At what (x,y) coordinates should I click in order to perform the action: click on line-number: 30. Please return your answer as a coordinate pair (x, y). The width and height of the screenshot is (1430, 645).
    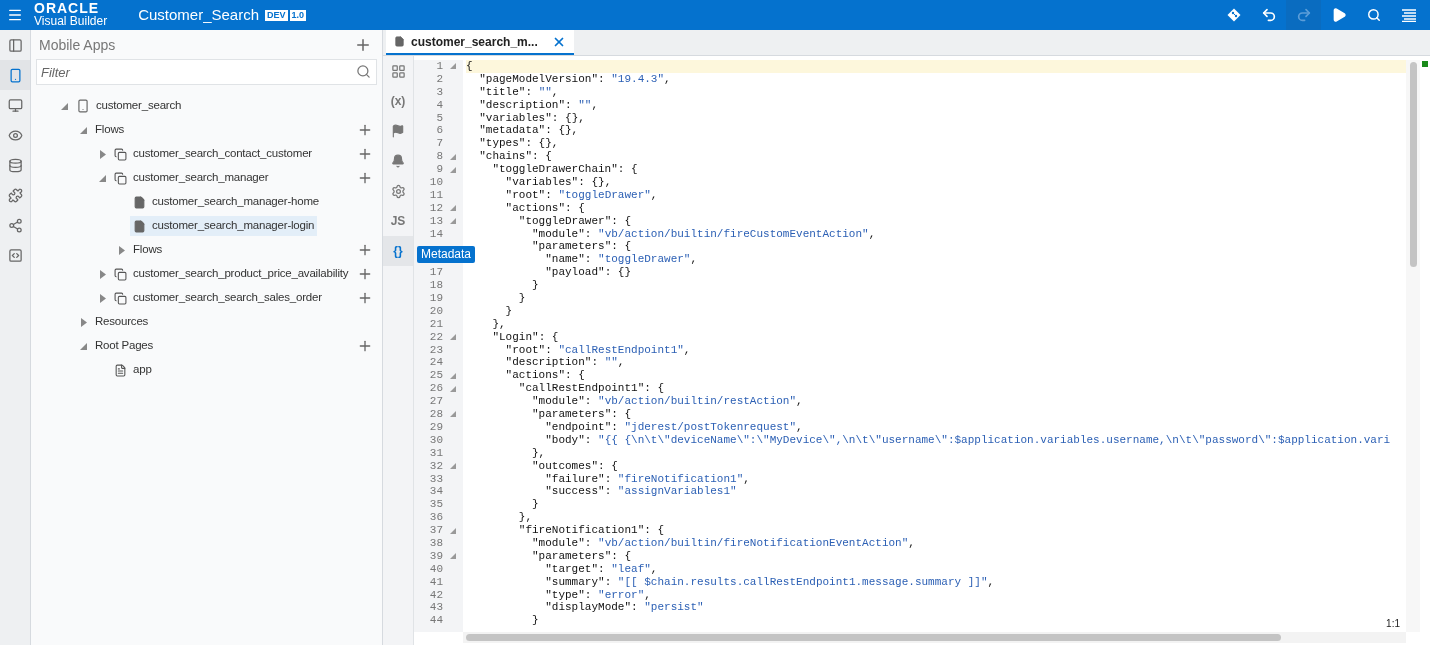
    Looking at the image, I should click on (436, 439).